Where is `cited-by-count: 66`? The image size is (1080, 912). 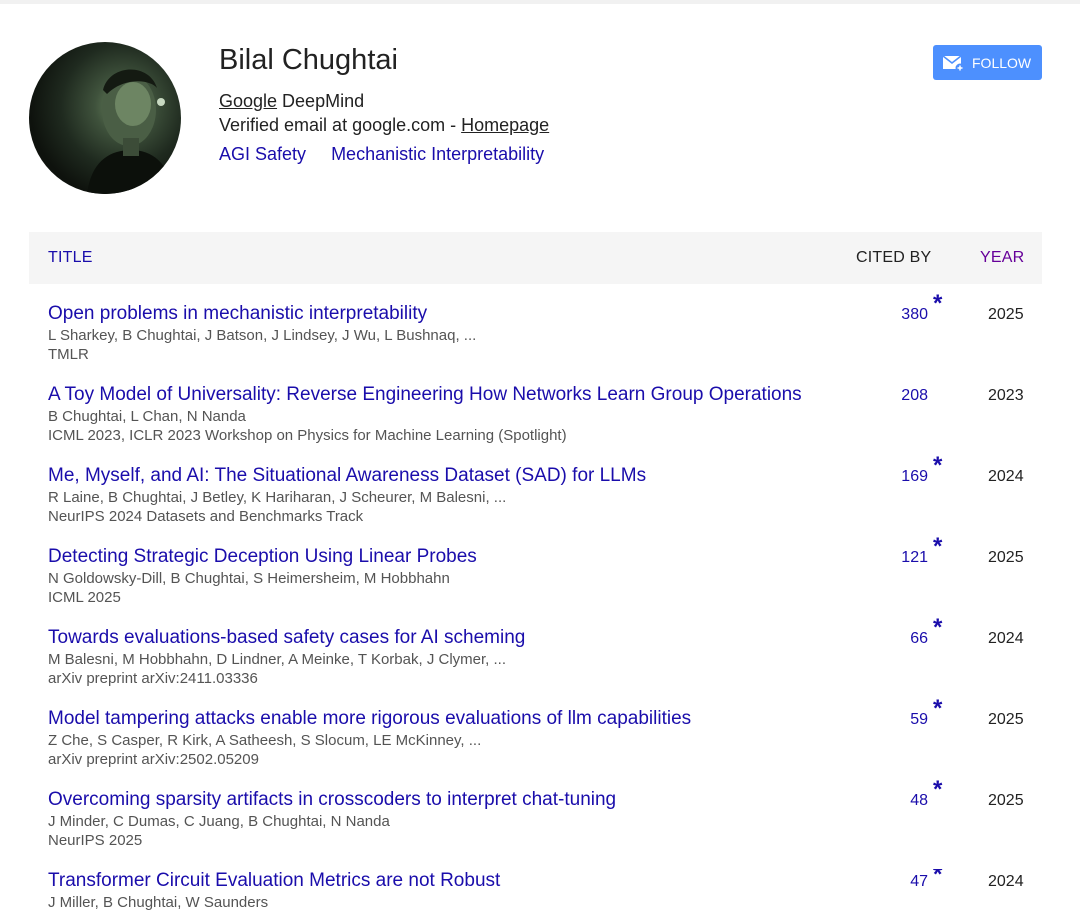 cited-by-count: 66 is located at coordinates (919, 639).